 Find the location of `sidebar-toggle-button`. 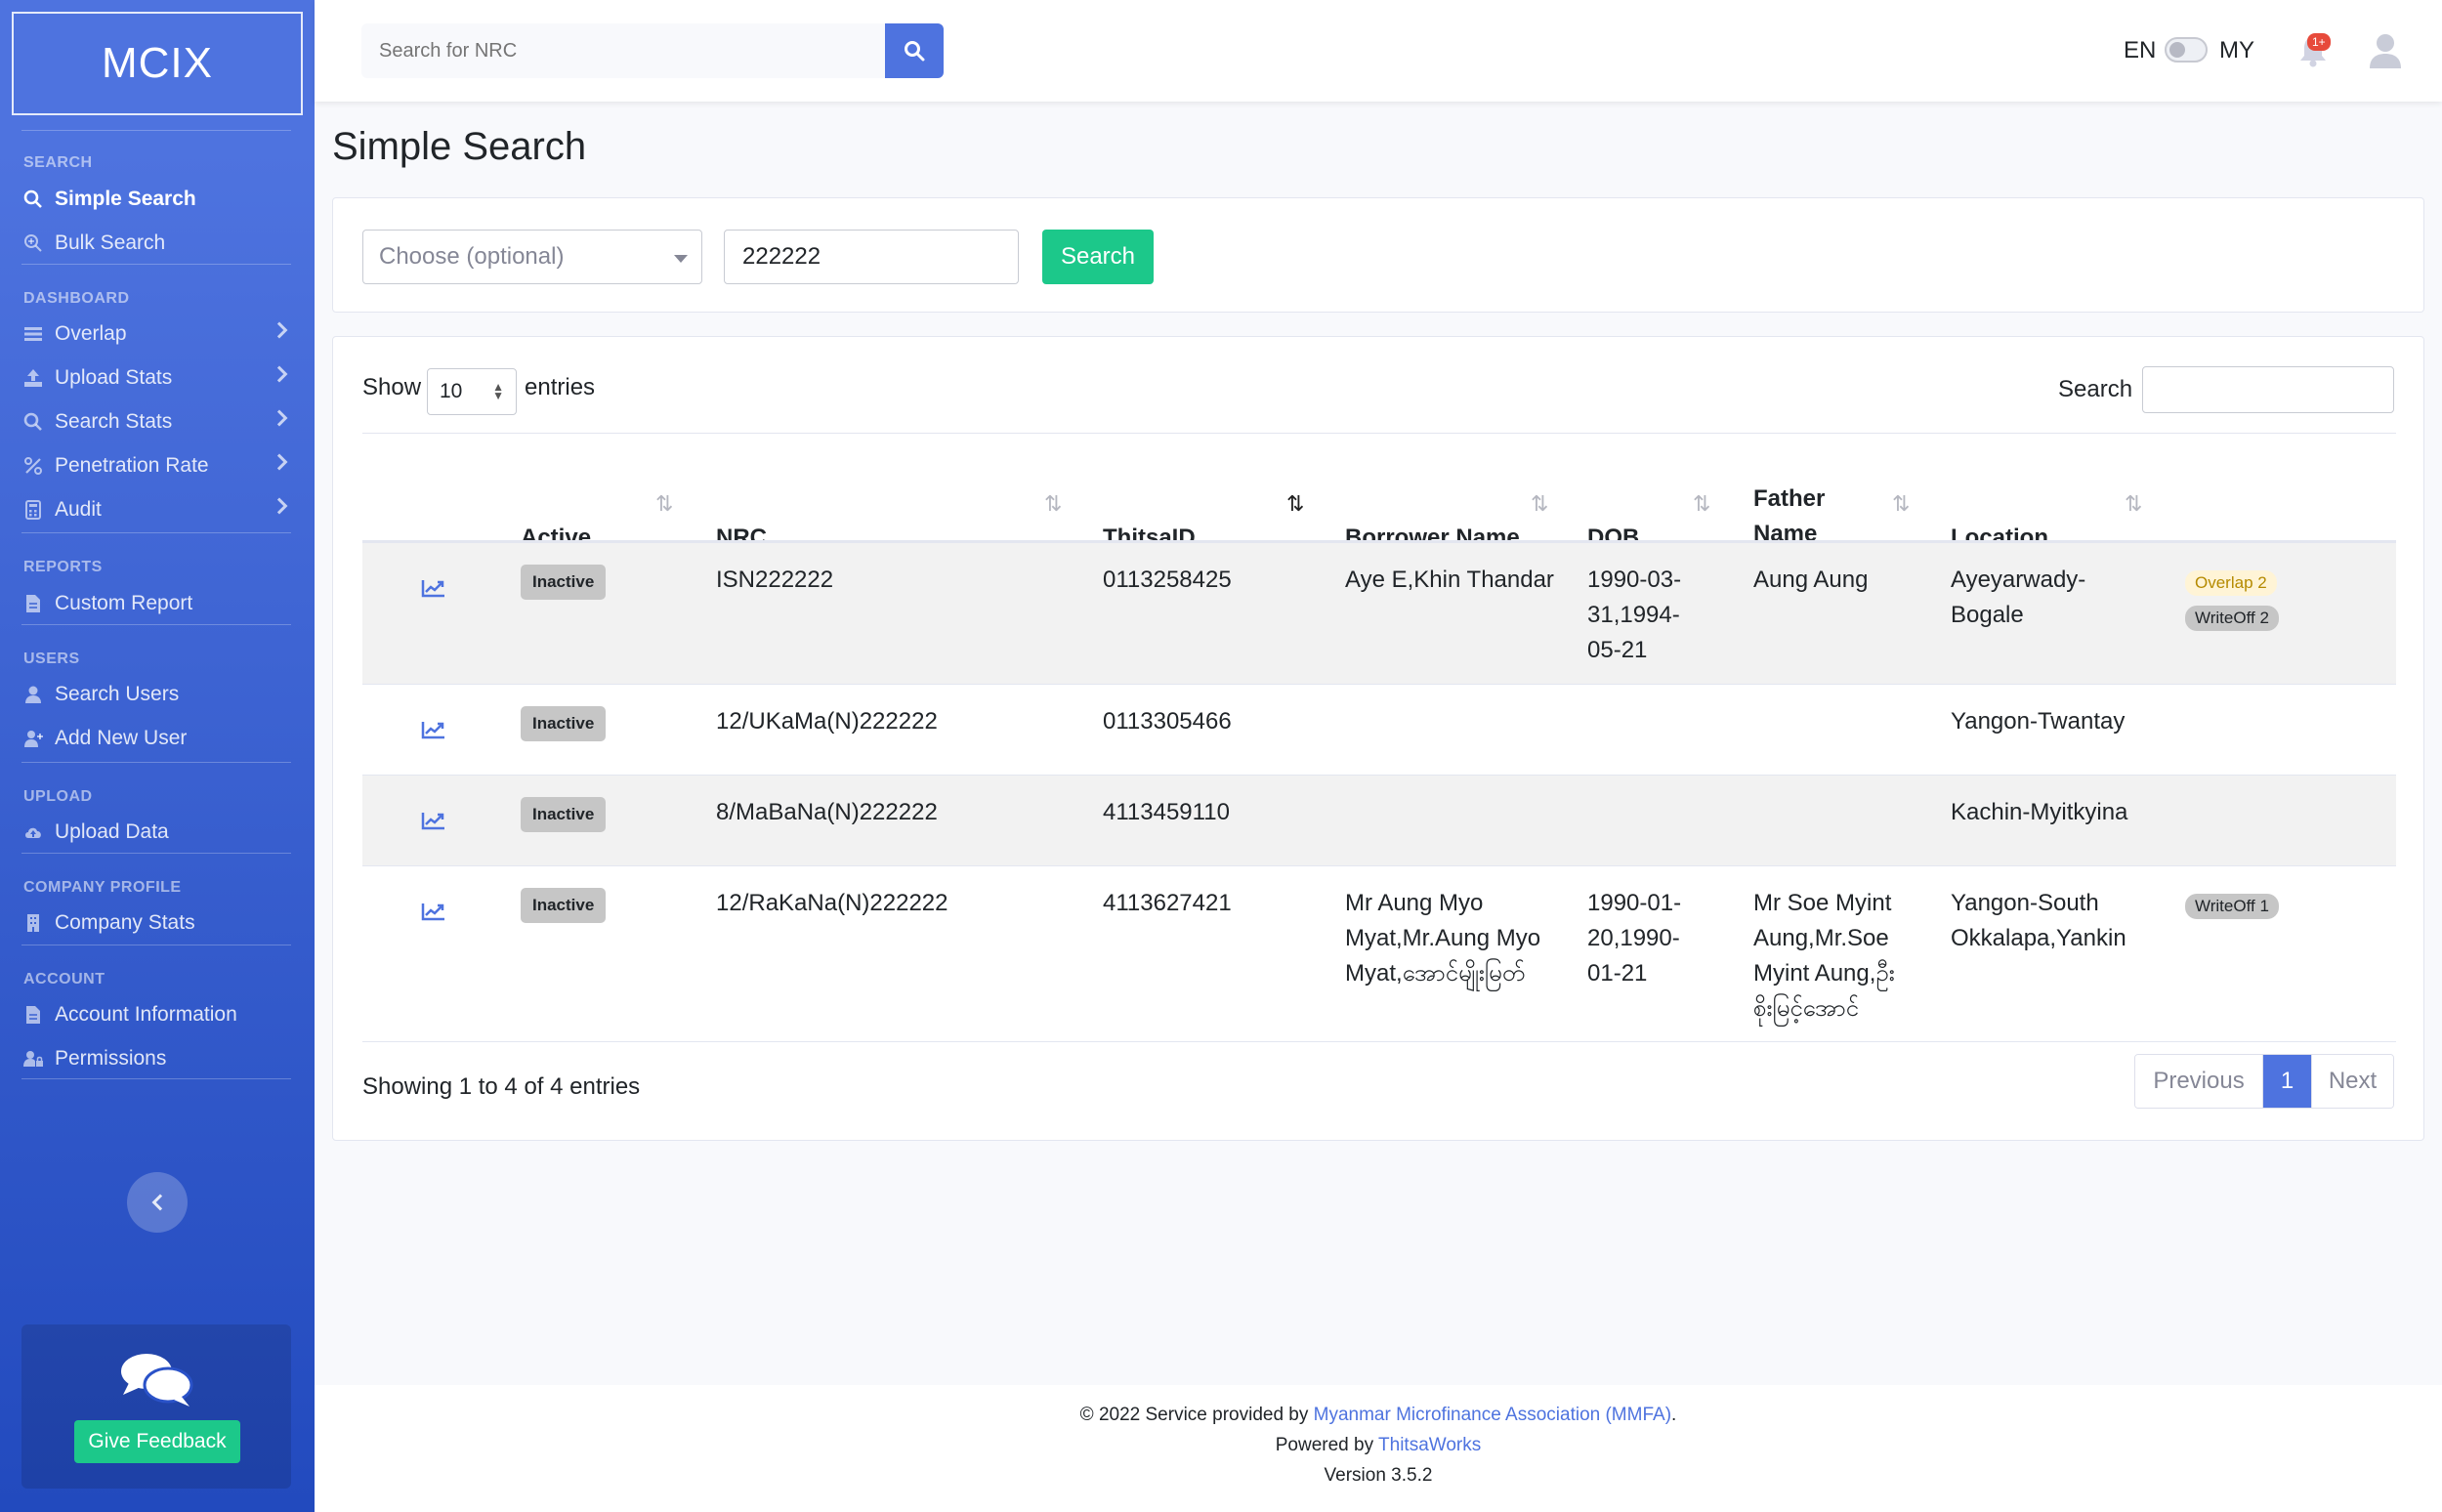

sidebar-toggle-button is located at coordinates (157, 1202).